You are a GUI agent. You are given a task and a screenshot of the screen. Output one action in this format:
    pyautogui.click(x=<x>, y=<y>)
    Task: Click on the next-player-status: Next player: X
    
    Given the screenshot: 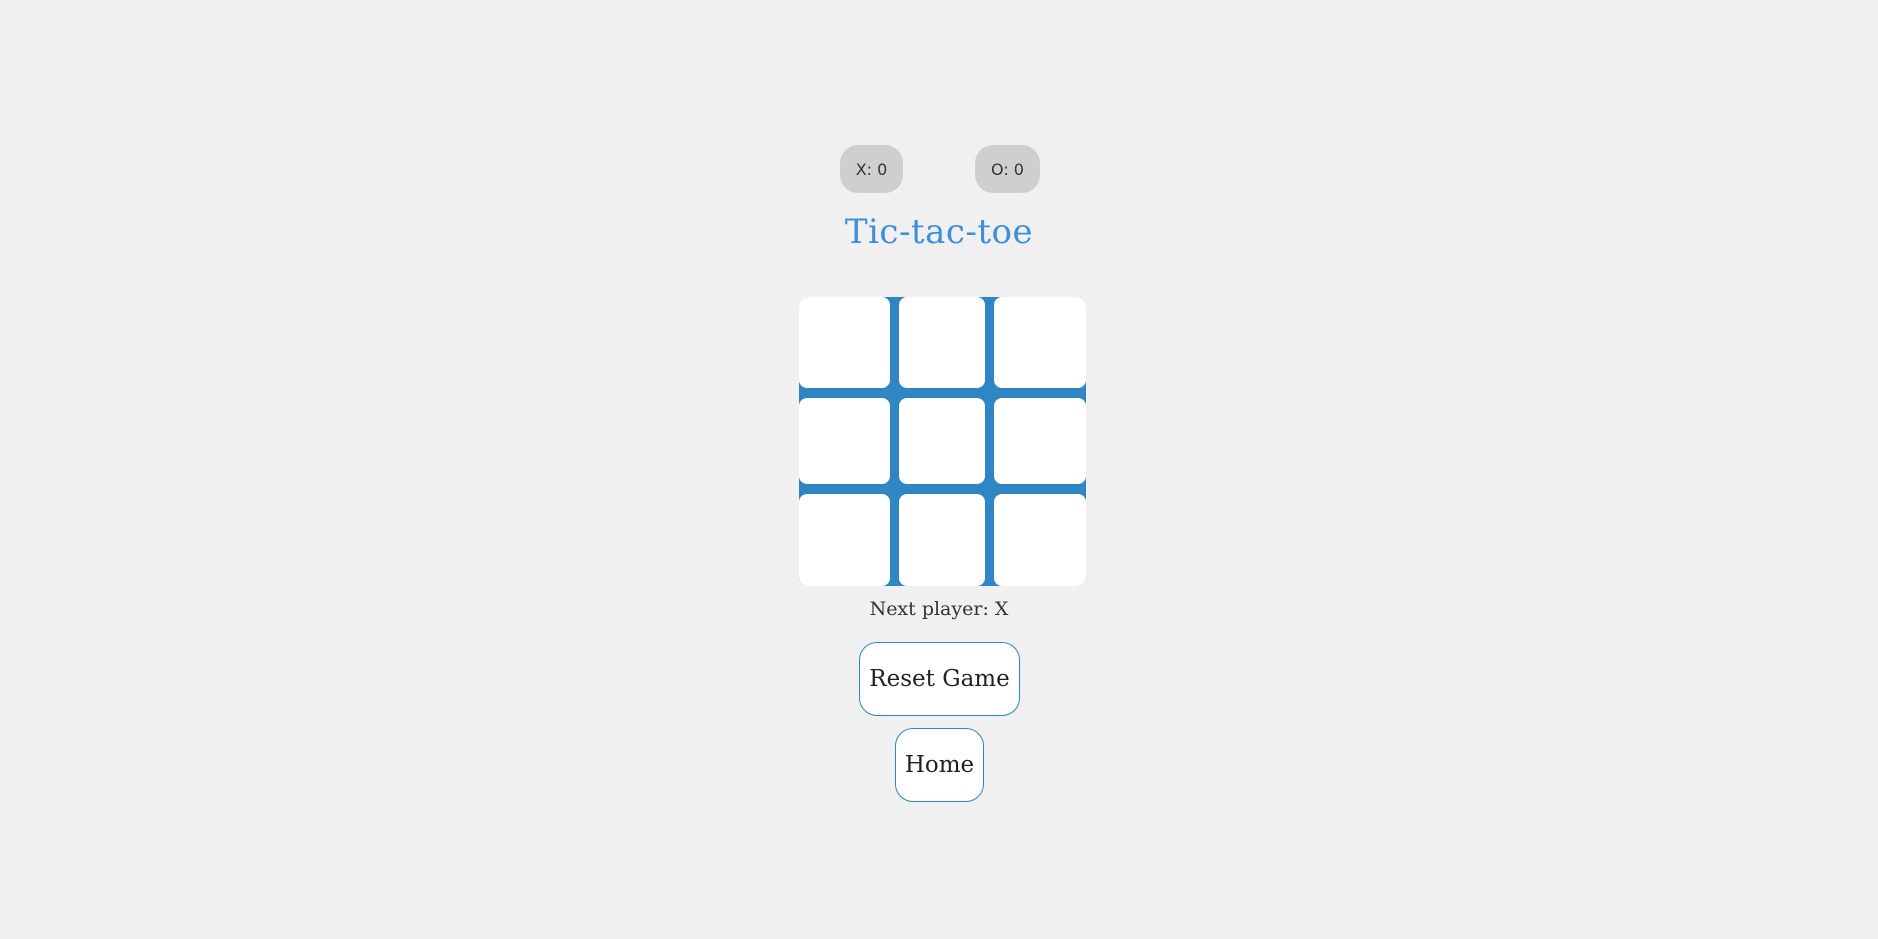 What is the action you would take?
    pyautogui.click(x=939, y=609)
    